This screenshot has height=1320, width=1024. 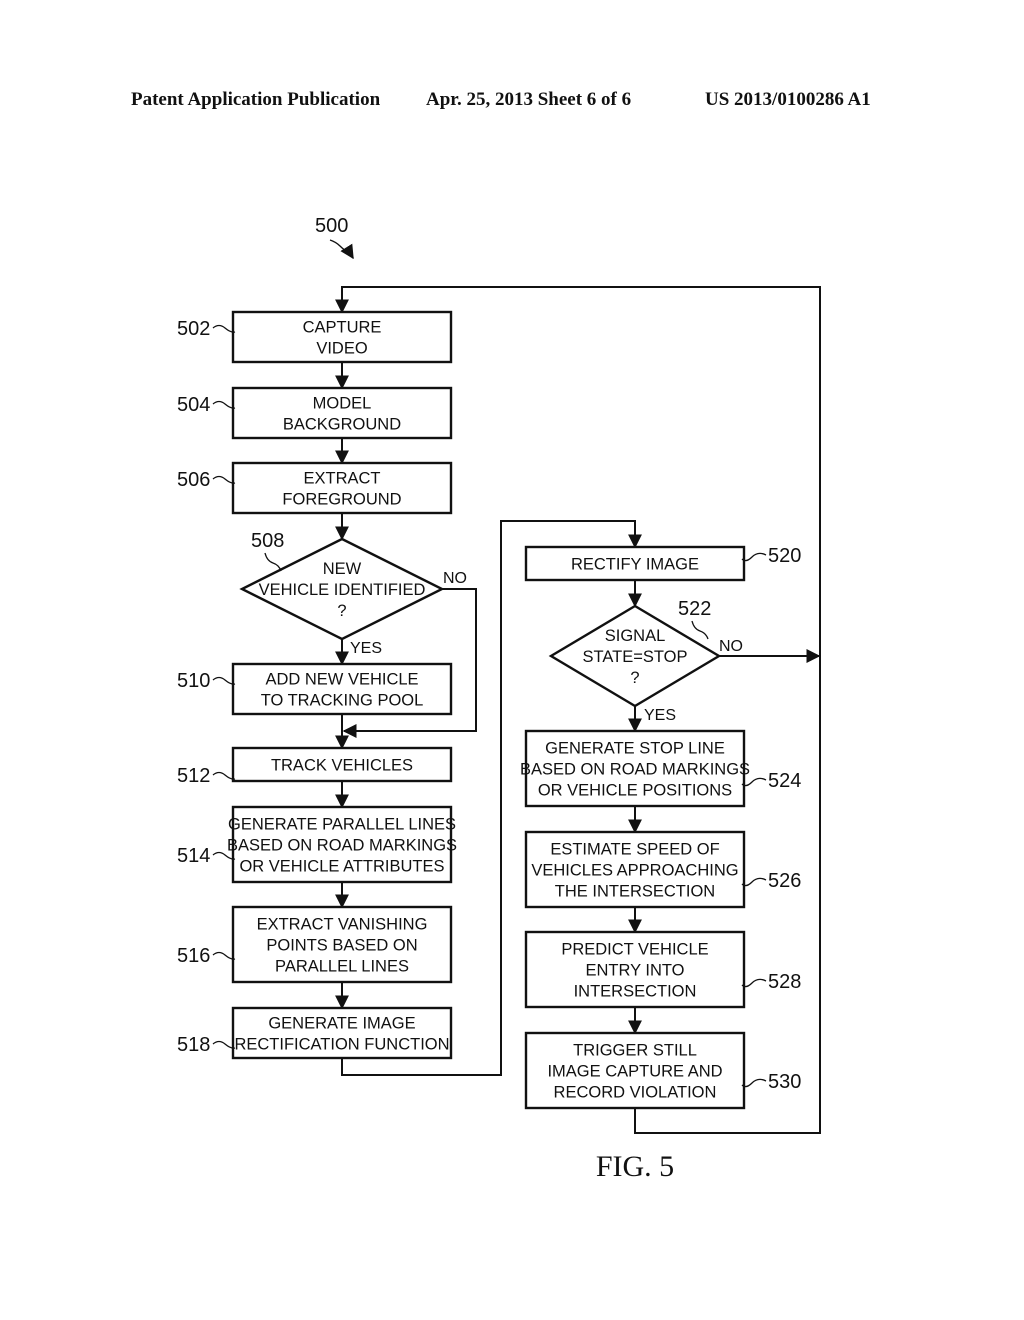 I want to click on step-526-text-line: THE INTERSECTION, so click(x=635, y=892).